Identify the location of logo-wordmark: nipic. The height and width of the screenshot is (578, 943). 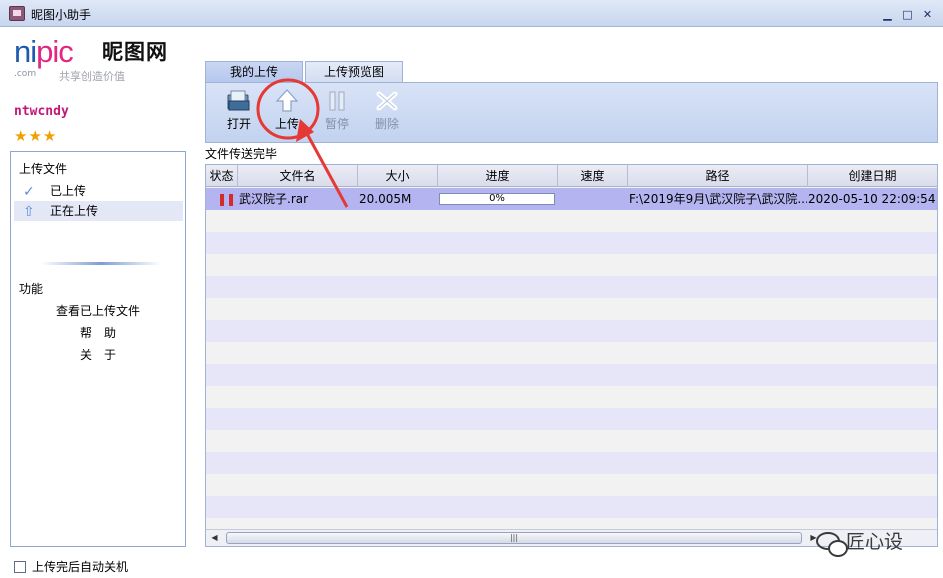
(44, 52).